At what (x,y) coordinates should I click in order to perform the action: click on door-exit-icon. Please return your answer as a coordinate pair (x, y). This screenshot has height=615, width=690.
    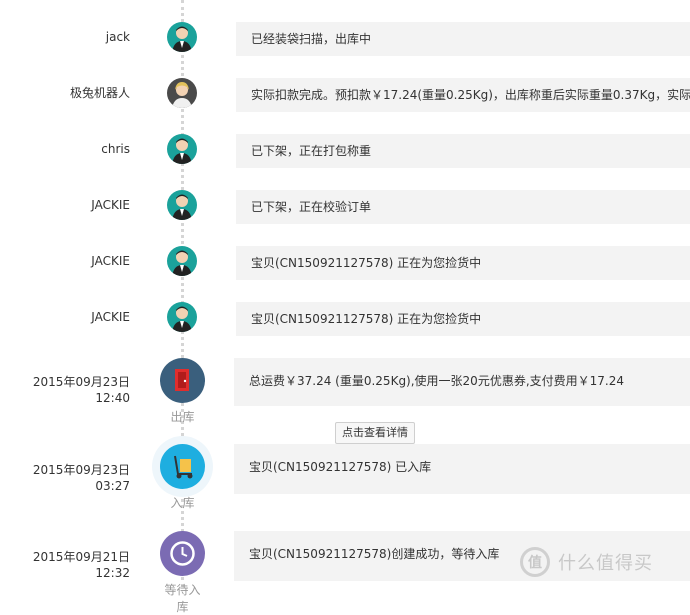
    Looking at the image, I should click on (182, 380).